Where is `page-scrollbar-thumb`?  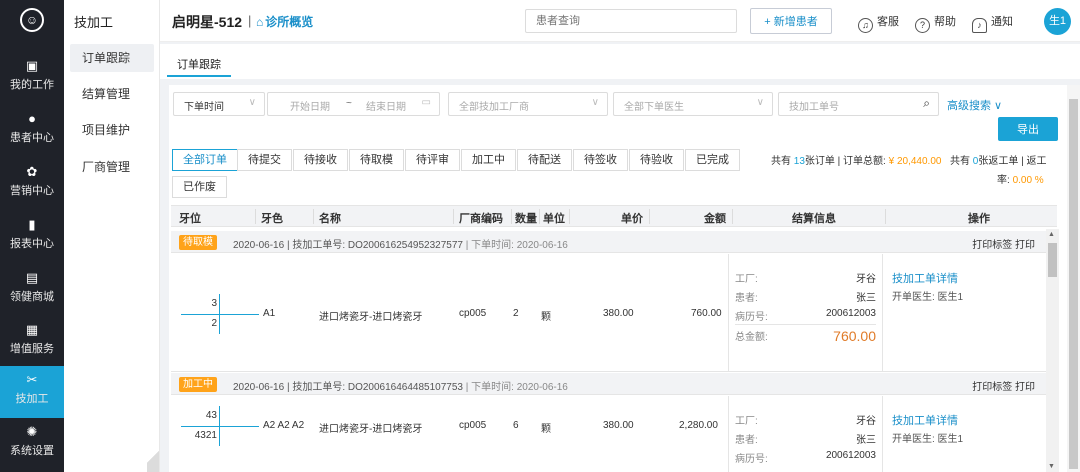 page-scrollbar-thumb is located at coordinates (1073, 284).